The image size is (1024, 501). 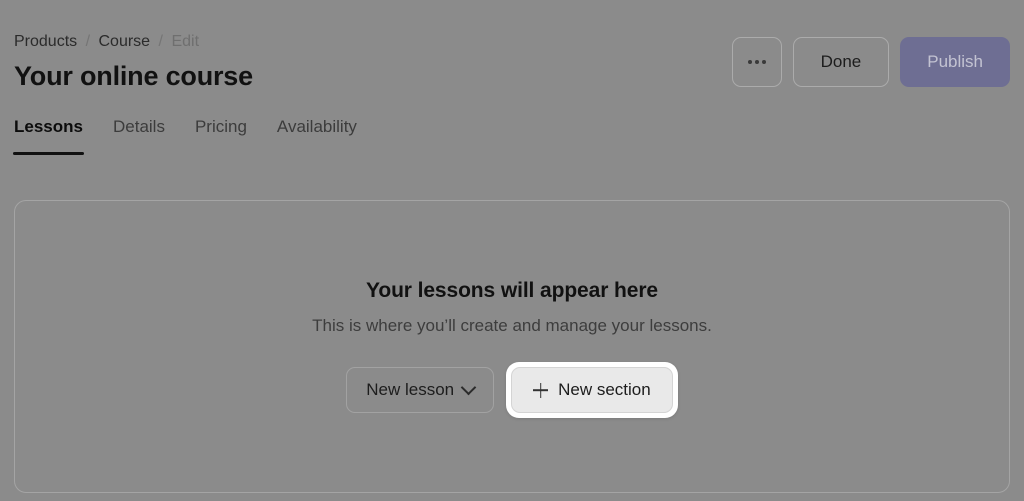 I want to click on plus-icon, so click(x=540, y=390).